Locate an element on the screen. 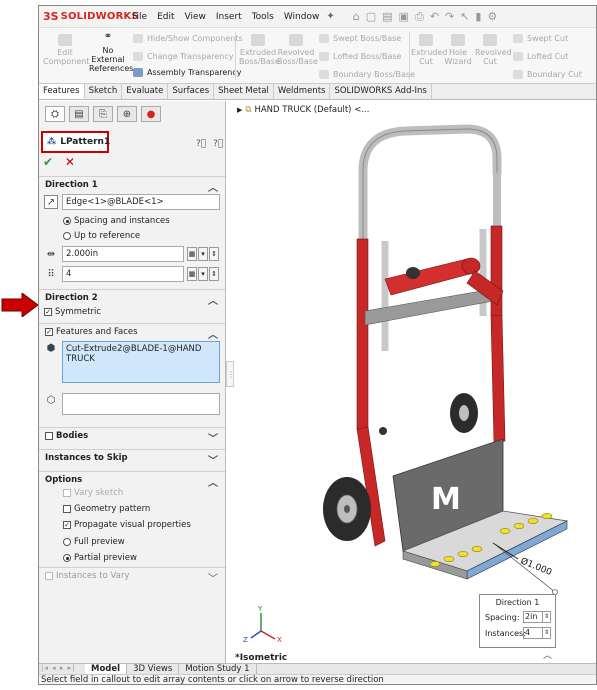  pattern-direction-field: Edge<1>@BLADE<1> is located at coordinates (141, 202).